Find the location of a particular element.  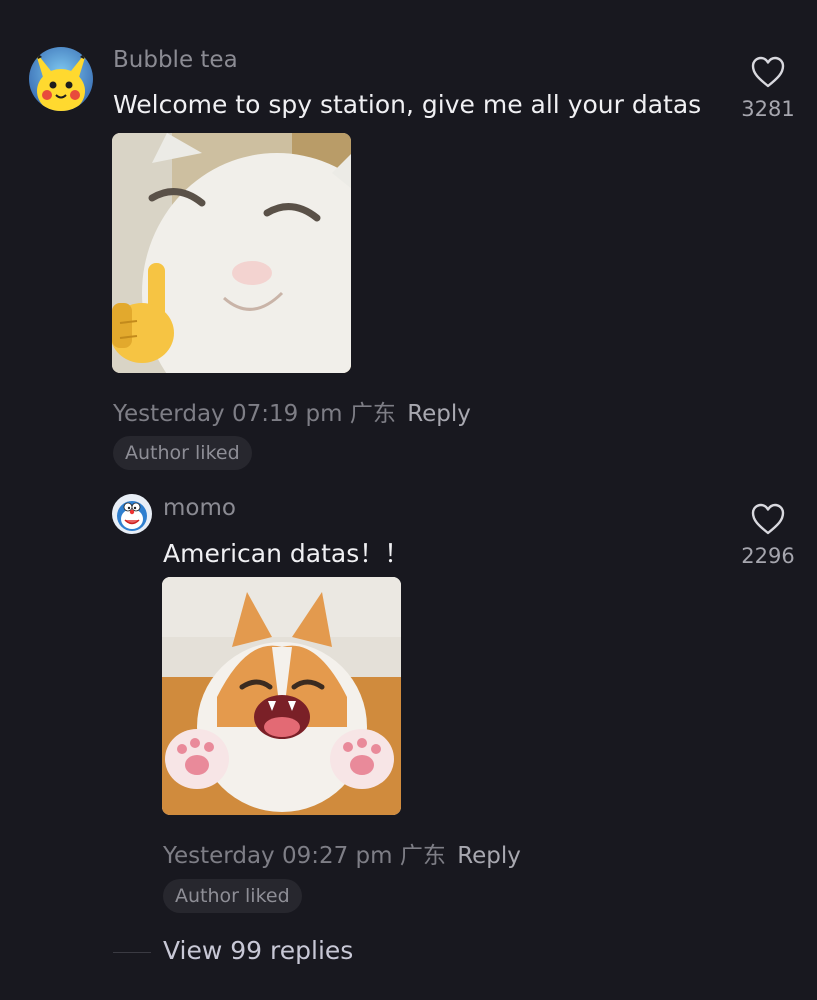

reply-meta: Yesterday 09:27 pm 广东 Reply is located at coordinates (342, 853).